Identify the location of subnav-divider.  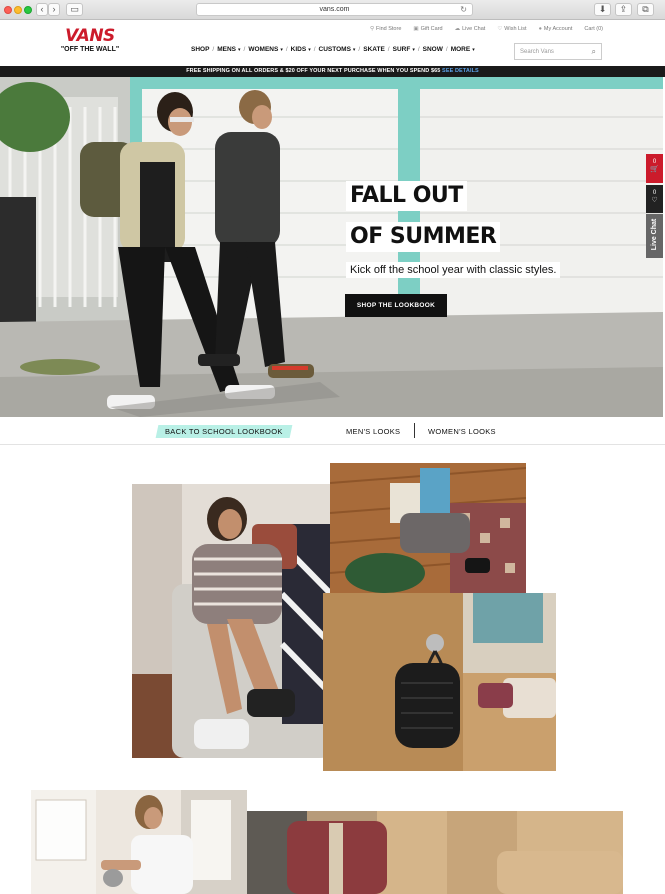
(414, 430).